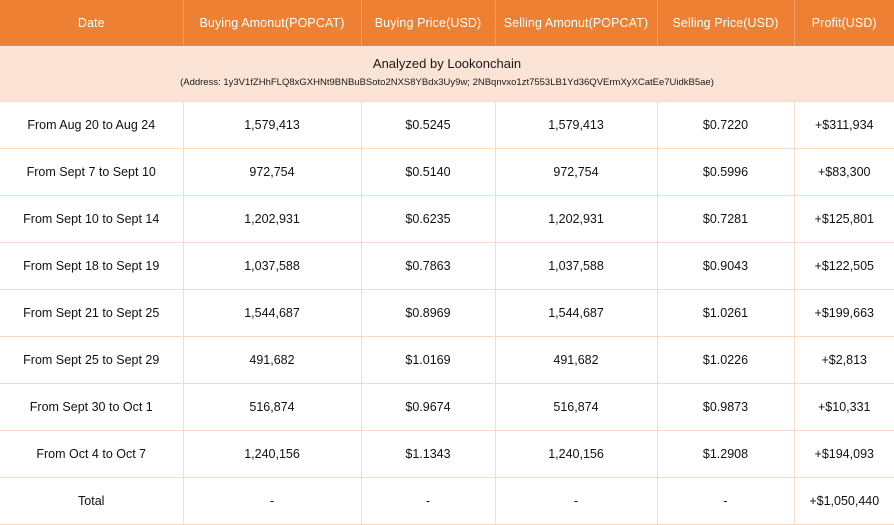 This screenshot has width=894, height=525. What do you see at coordinates (272, 313) in the screenshot?
I see `cell-buying-amount: 1,544,687` at bounding box center [272, 313].